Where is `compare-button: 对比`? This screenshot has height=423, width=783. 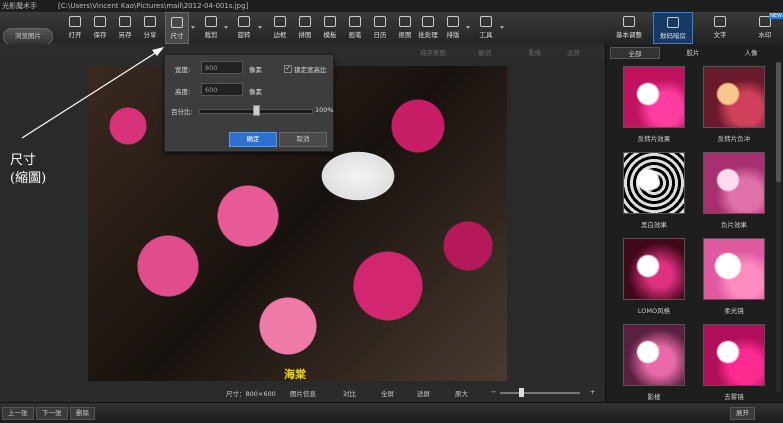 compare-button: 对比 is located at coordinates (349, 393).